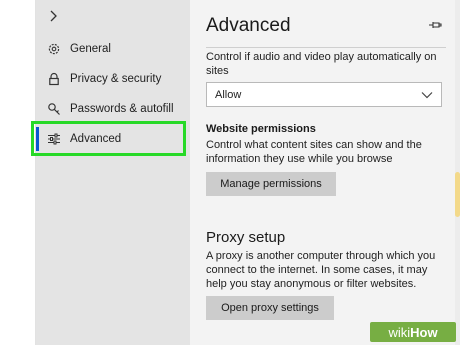  Describe the element at coordinates (324, 94) in the screenshot. I see `autoplay-select: Allow` at that location.